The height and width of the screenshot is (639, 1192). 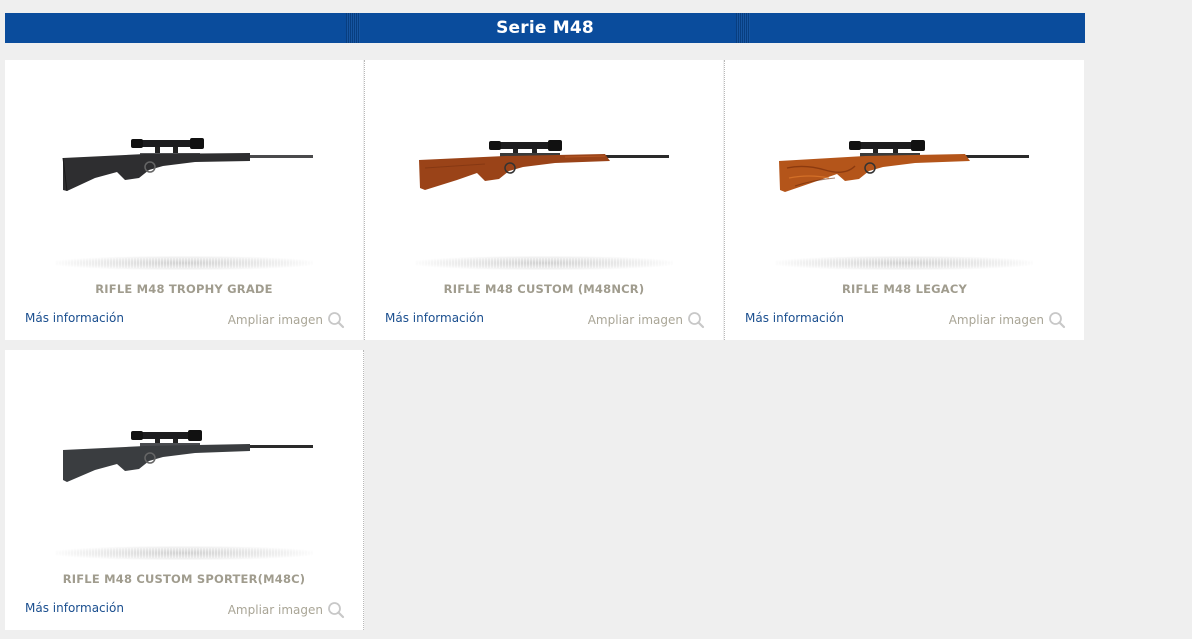 I want to click on product-name: RIFLE M48 LEGACY, so click(x=904, y=289).